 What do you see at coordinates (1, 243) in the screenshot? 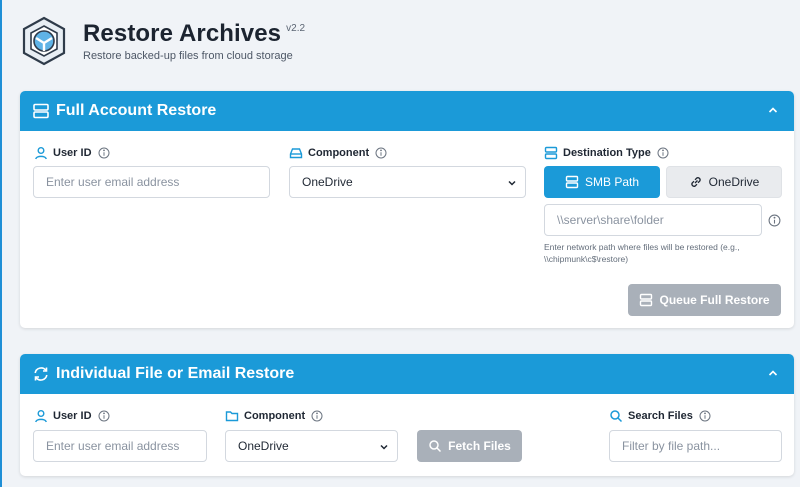
I see `window-edge` at bounding box center [1, 243].